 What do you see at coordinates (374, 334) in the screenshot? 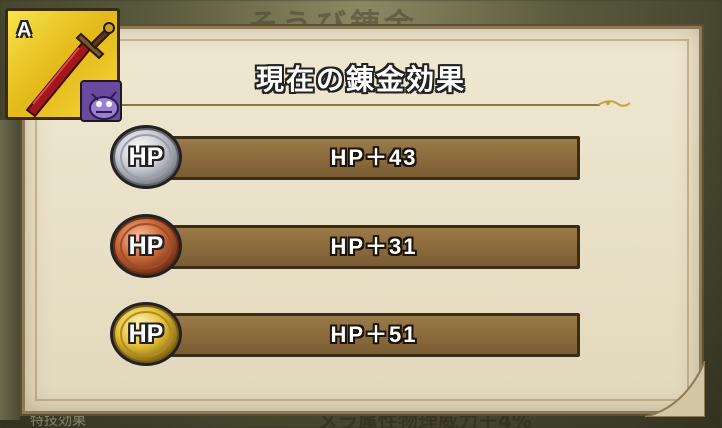
I see `effect-text: HP＋51` at bounding box center [374, 334].